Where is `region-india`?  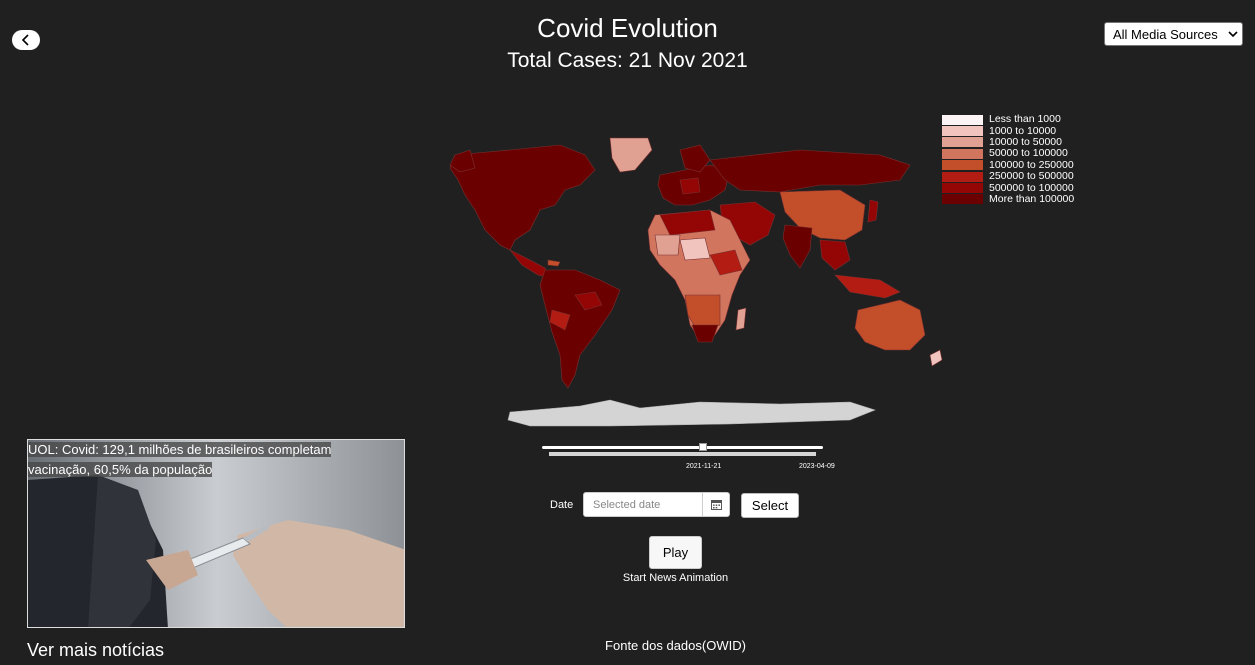
region-india is located at coordinates (797, 246).